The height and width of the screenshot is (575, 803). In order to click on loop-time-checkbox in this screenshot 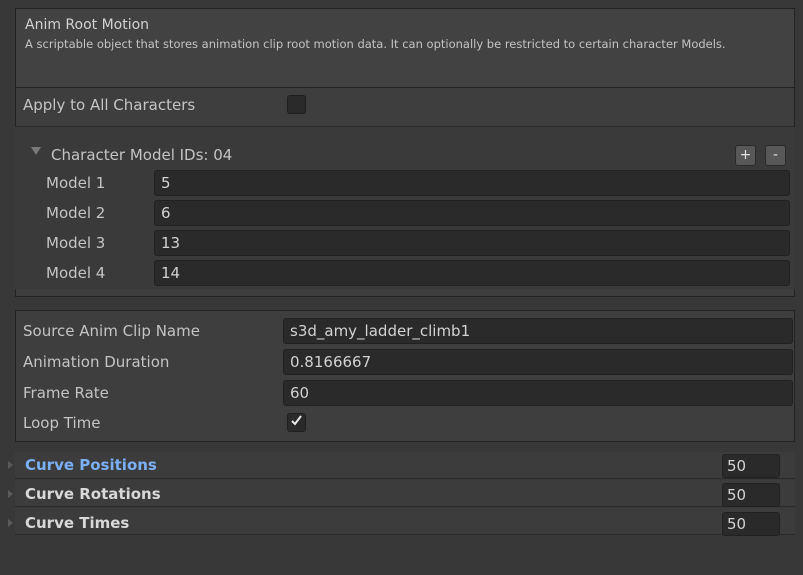, I will do `click(296, 422)`.